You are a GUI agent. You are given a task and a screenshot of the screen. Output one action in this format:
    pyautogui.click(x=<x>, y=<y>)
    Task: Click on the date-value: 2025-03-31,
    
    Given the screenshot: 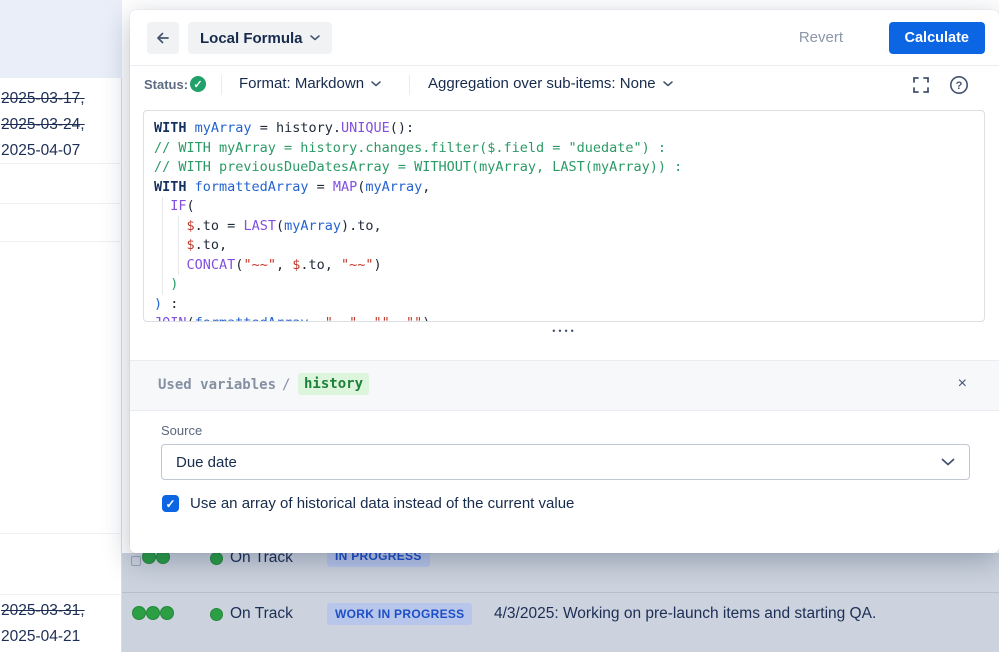 What is the action you would take?
    pyautogui.click(x=43, y=610)
    